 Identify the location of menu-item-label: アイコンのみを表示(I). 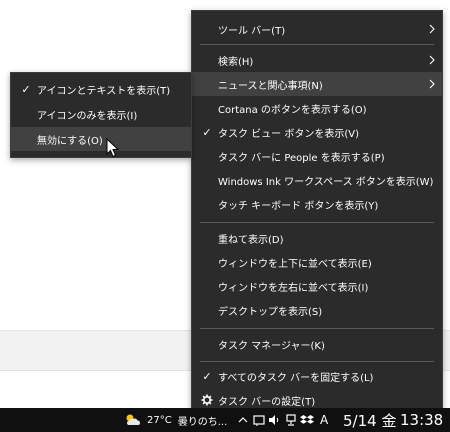
(87, 116).